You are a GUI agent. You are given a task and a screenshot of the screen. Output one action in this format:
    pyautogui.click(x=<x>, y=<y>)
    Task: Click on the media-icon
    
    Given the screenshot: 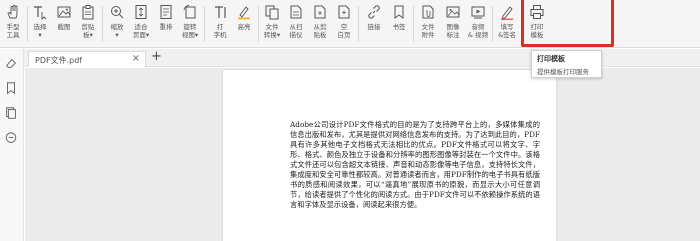 What is the action you would take?
    pyautogui.click(x=478, y=12)
    